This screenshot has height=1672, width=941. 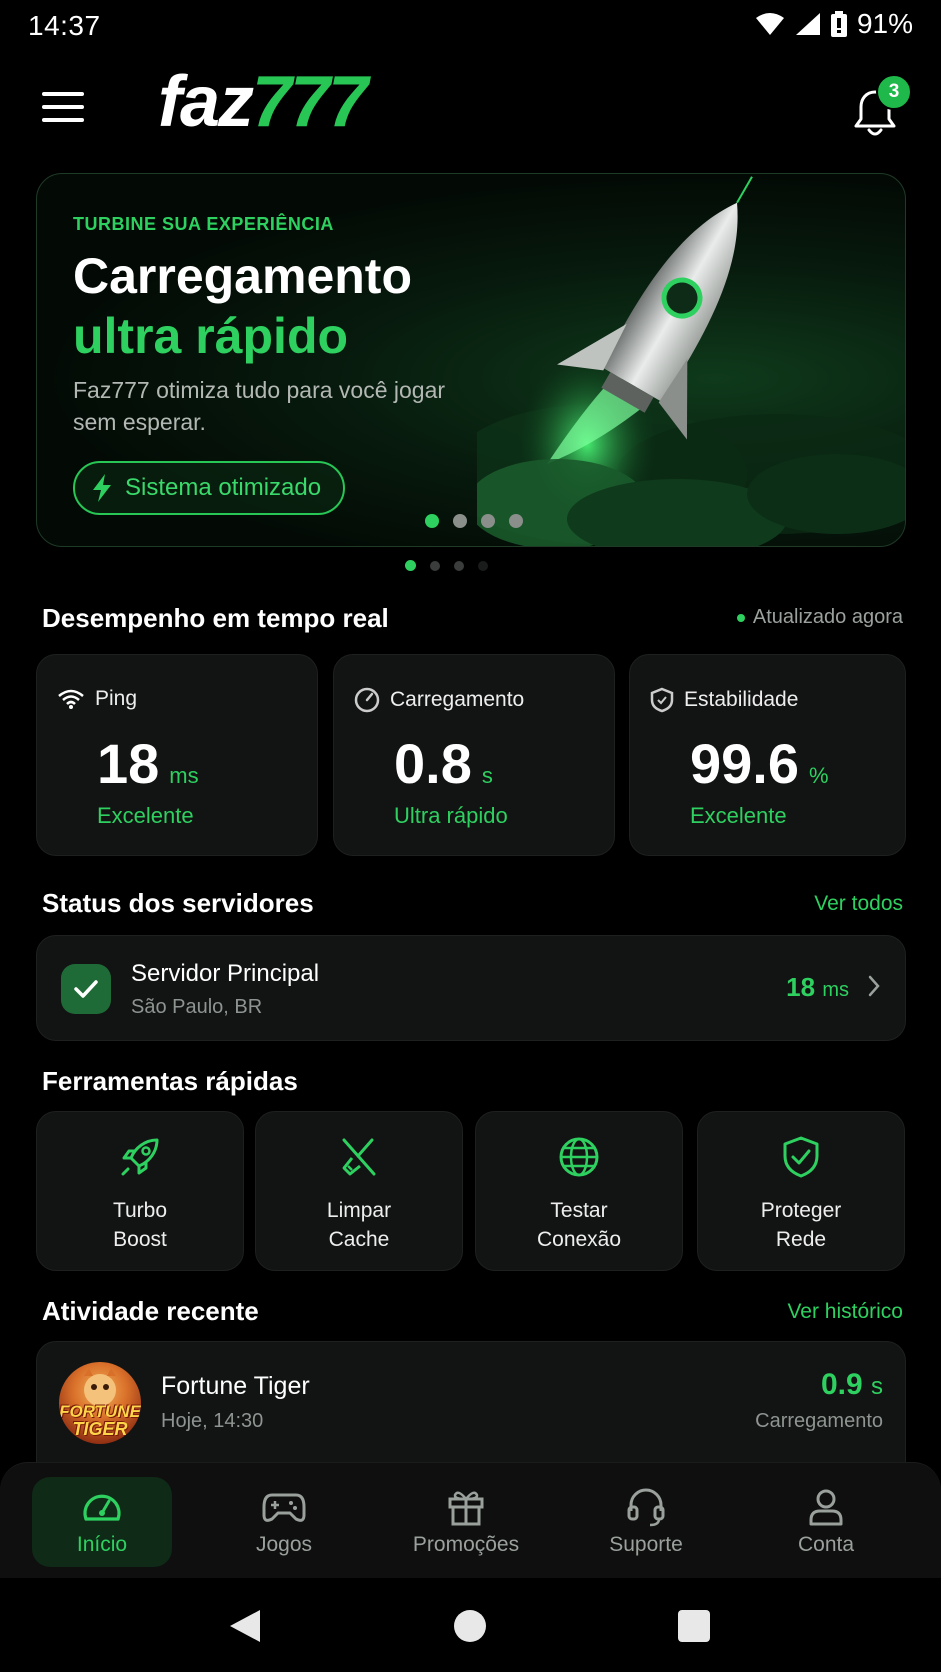 I want to click on updated-text: Atualizado agora, so click(x=827, y=617).